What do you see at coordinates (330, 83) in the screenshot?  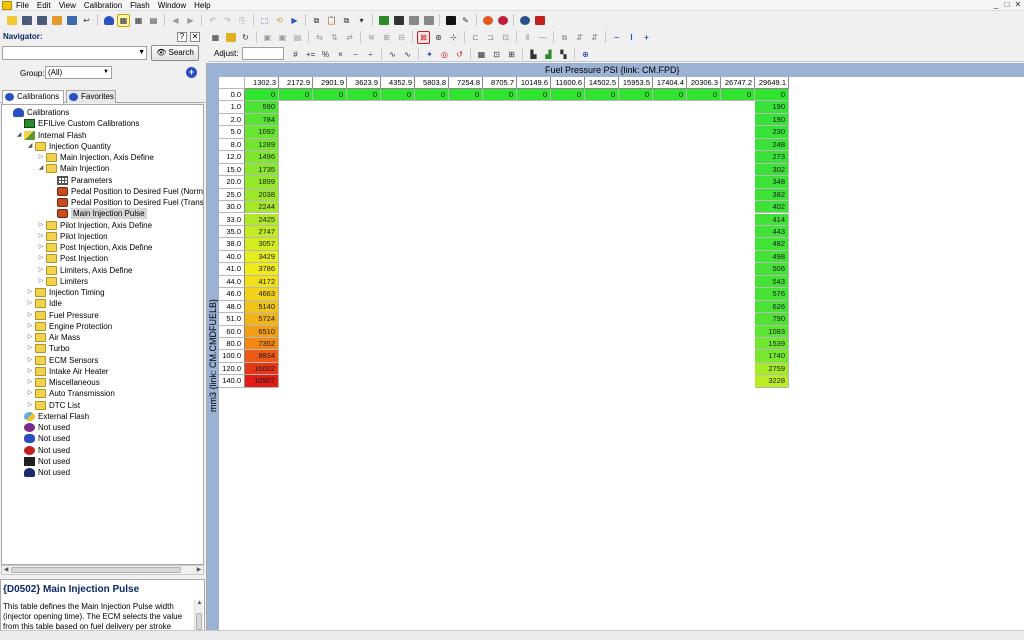 I see `column-header: 2901.9` at bounding box center [330, 83].